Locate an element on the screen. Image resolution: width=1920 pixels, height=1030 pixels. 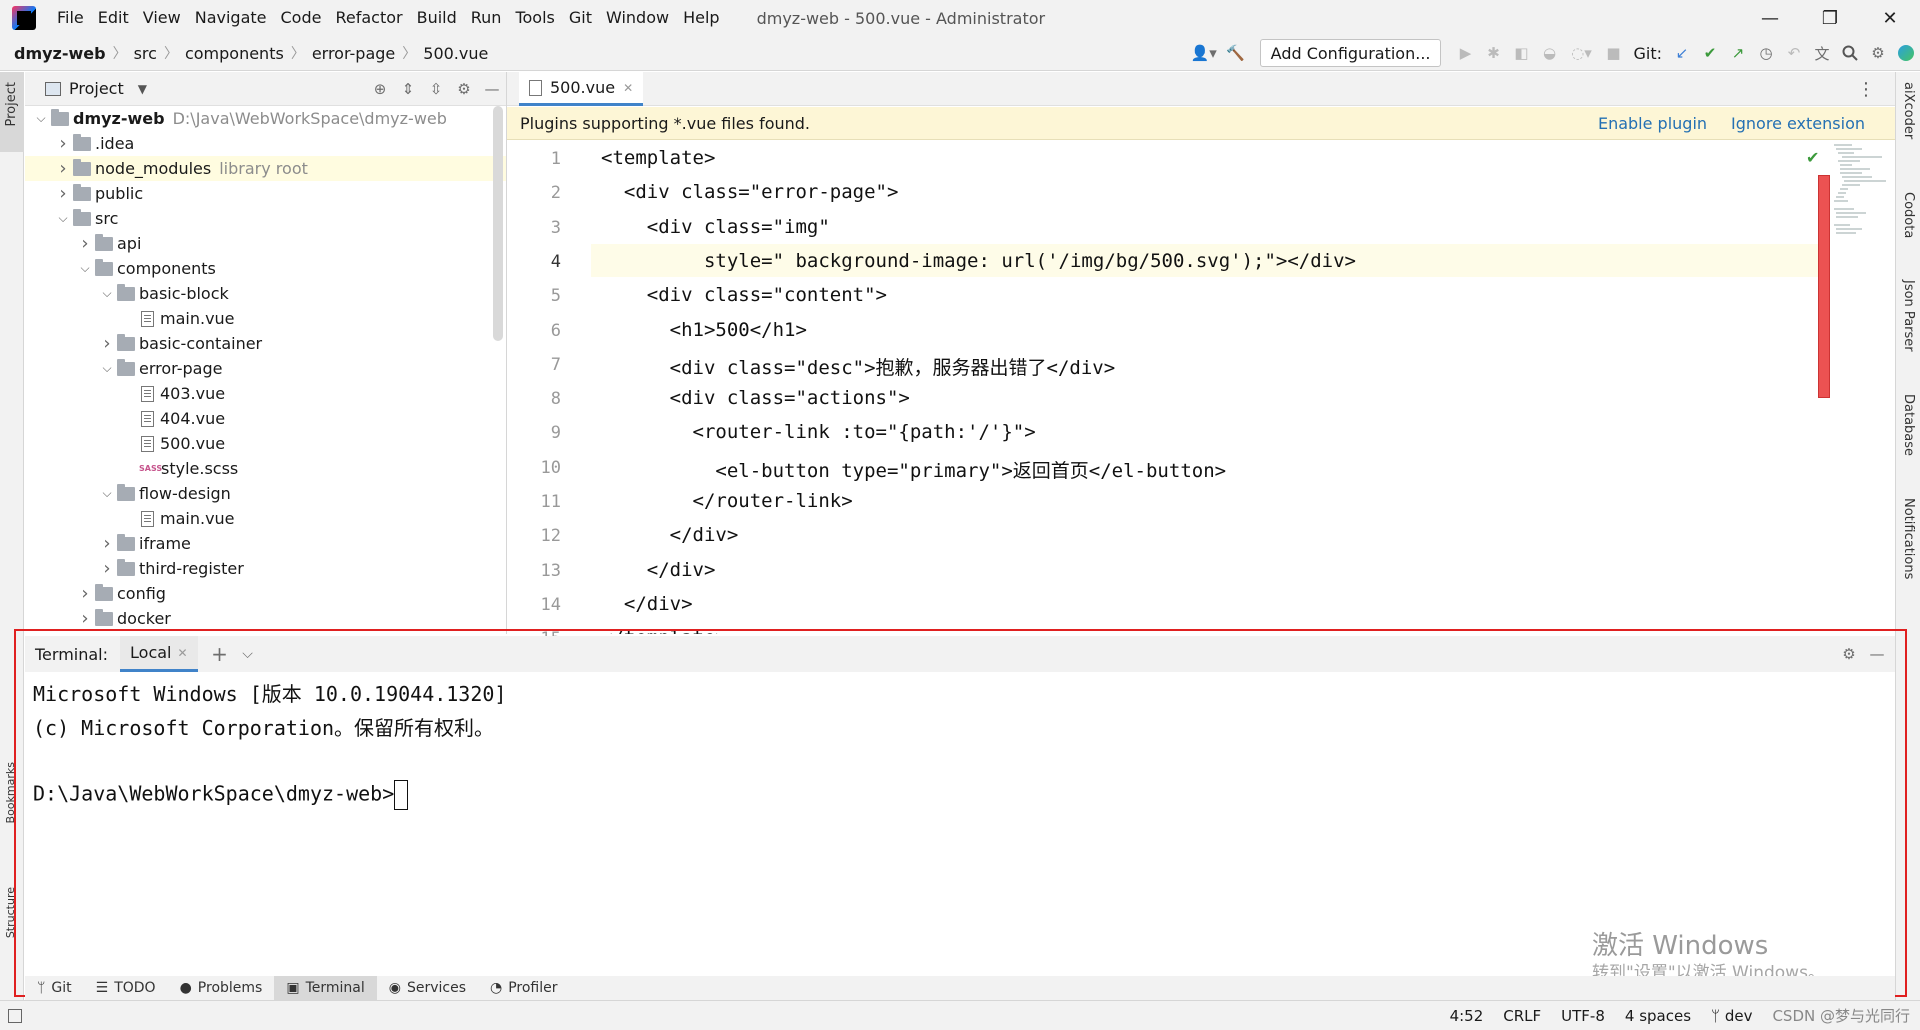
git-branch-indicator: ᛘ dev is located at coordinates (1731, 1016).